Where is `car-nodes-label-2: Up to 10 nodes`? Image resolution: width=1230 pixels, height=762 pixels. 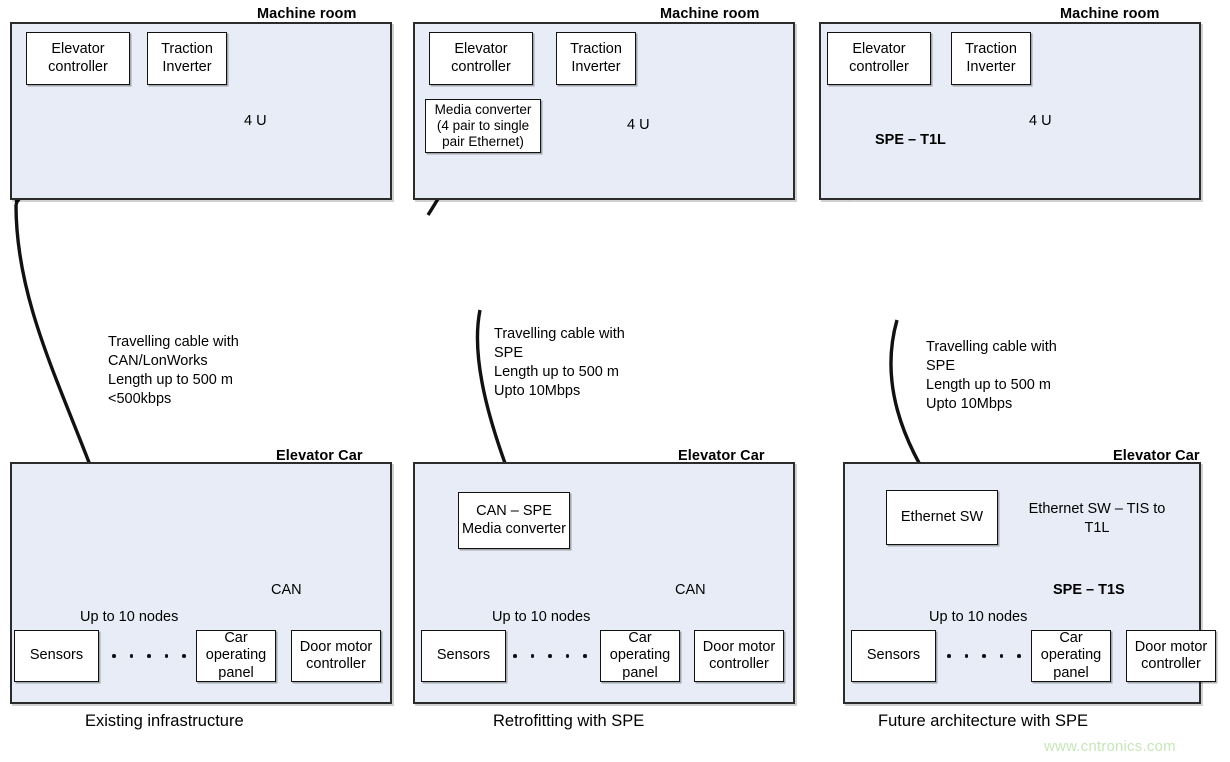 car-nodes-label-2: Up to 10 nodes is located at coordinates (541, 617).